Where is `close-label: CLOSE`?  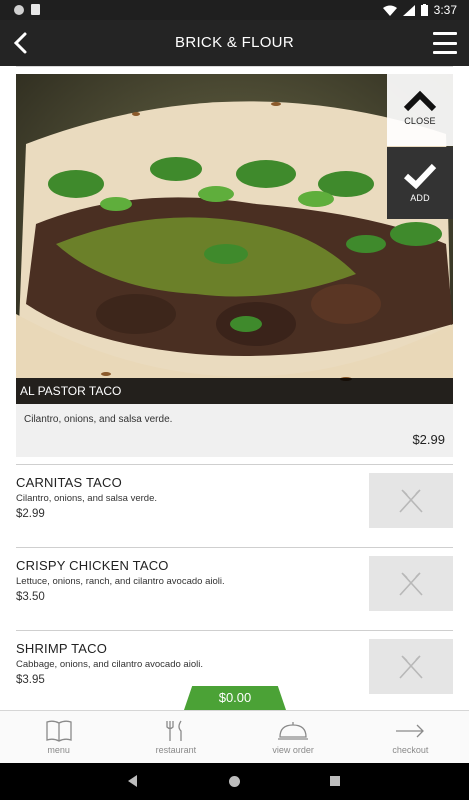
close-label: CLOSE is located at coordinates (420, 121).